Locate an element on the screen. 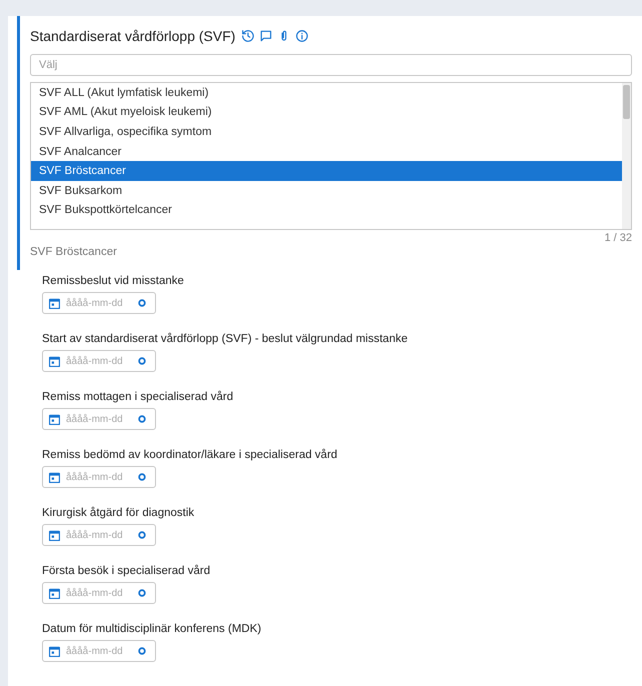  list-option: SVF Bröstcancer is located at coordinates (326, 171).